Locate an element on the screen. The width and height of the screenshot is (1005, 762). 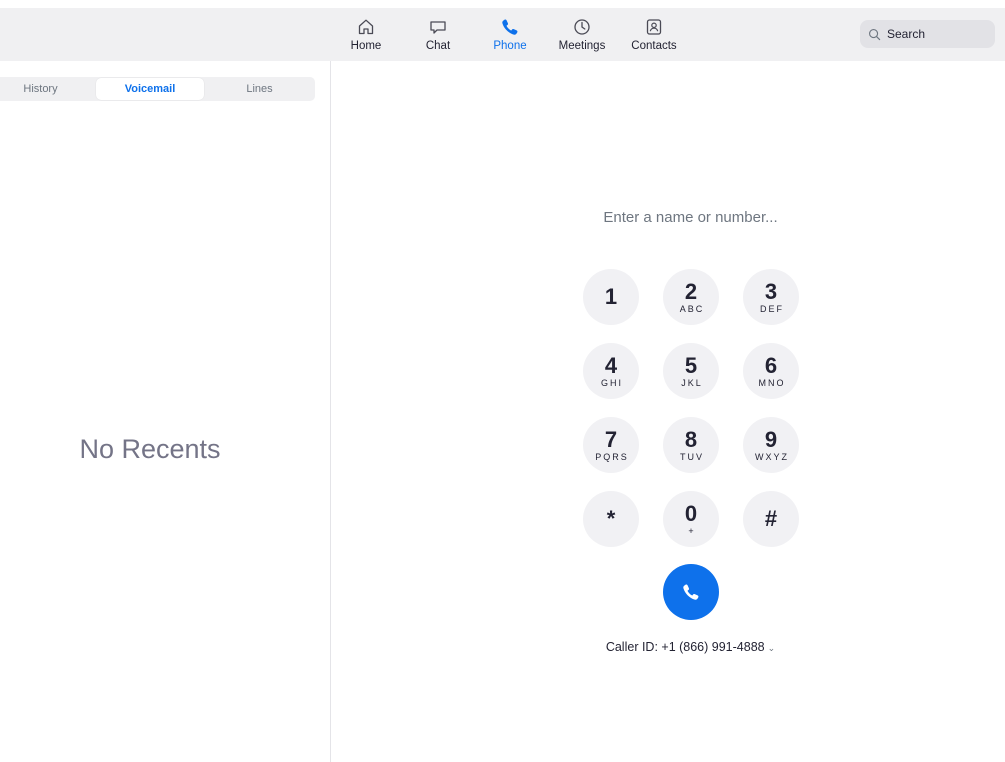
nav-home: Home is located at coordinates (366, 34).